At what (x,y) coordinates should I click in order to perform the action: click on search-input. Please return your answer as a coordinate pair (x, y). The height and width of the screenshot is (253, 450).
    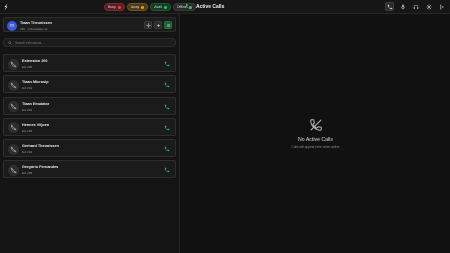
    Looking at the image, I should click on (90, 42).